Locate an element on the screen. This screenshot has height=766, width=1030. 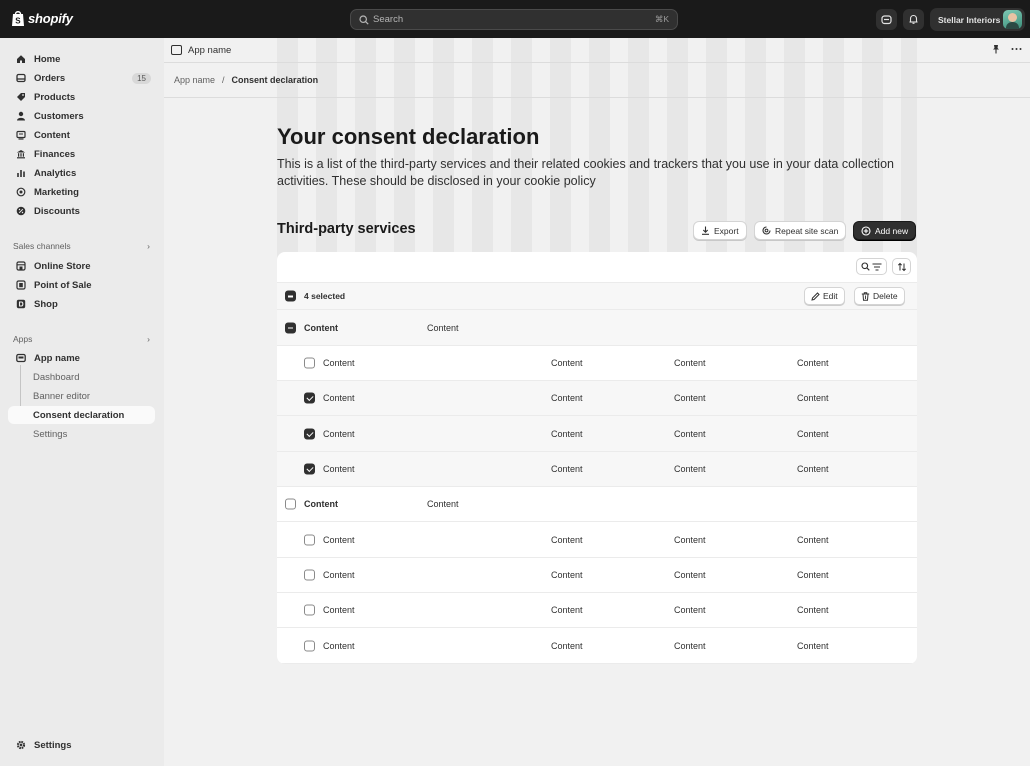
more-options-icon is located at coordinates (1016, 49).